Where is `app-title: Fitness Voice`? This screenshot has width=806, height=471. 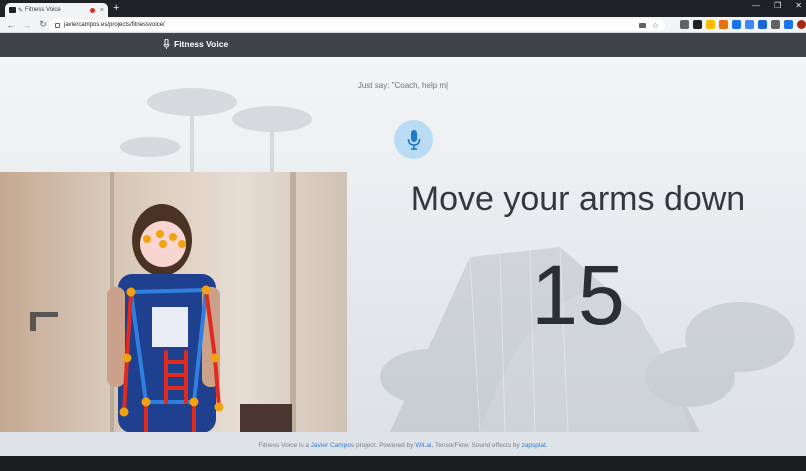 app-title: Fitness Voice is located at coordinates (201, 44).